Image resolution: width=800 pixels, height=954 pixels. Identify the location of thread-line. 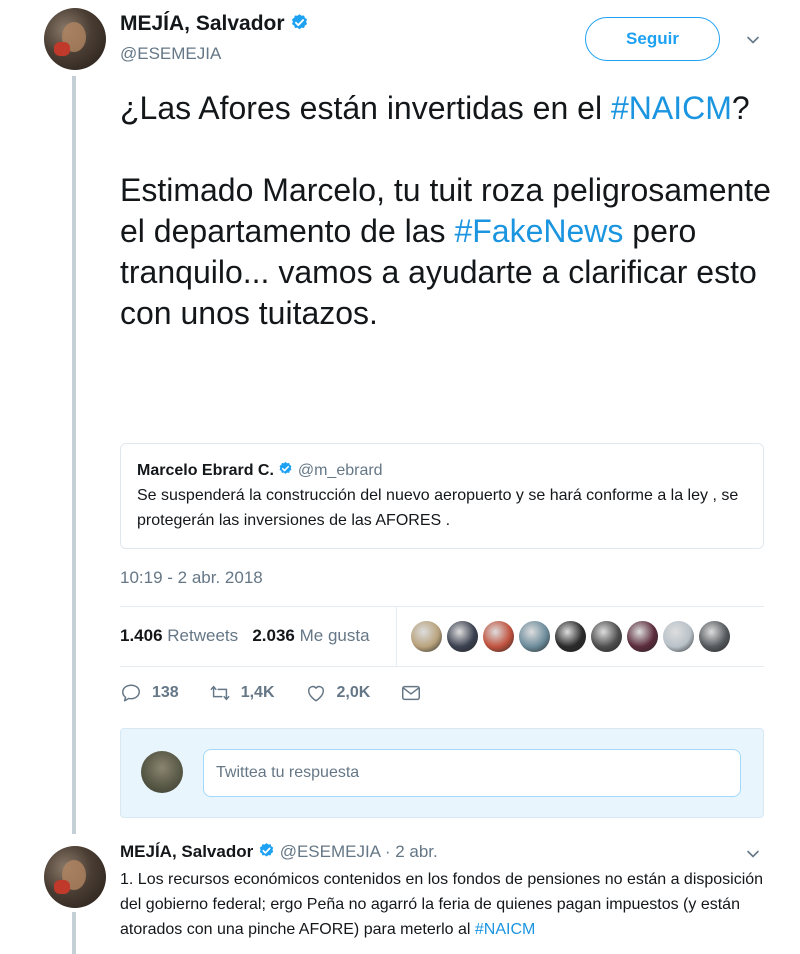
(74, 455).